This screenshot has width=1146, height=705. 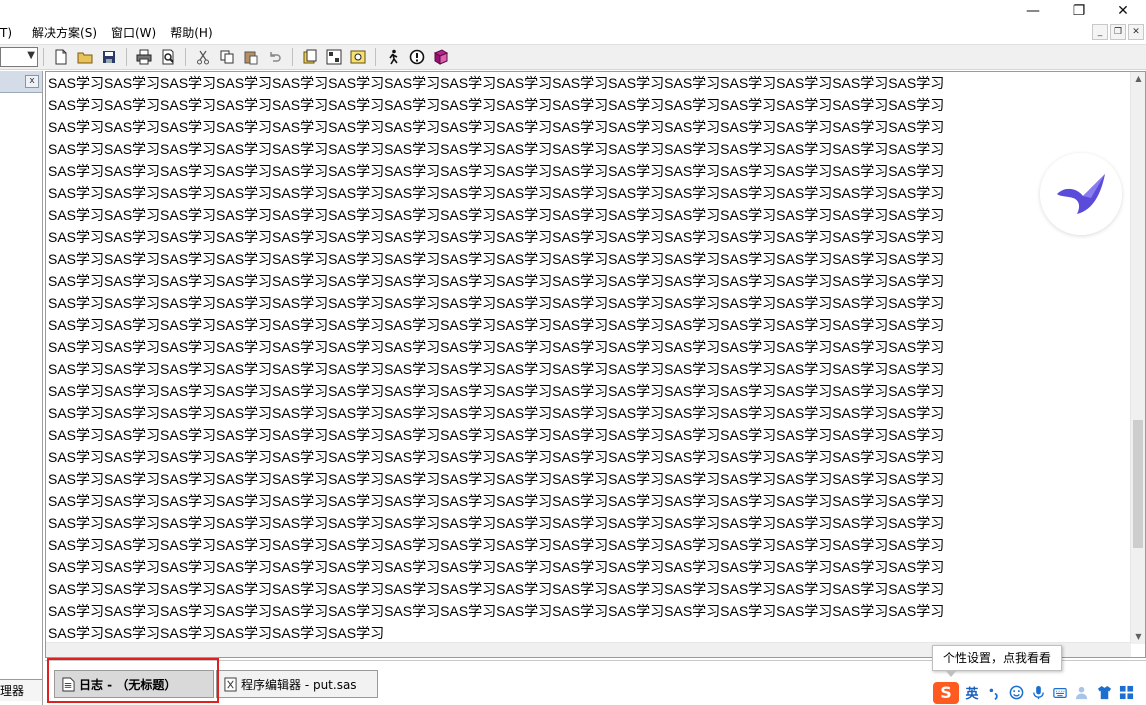 I want to click on mdi-close-button: ✕, so click(x=1136, y=32).